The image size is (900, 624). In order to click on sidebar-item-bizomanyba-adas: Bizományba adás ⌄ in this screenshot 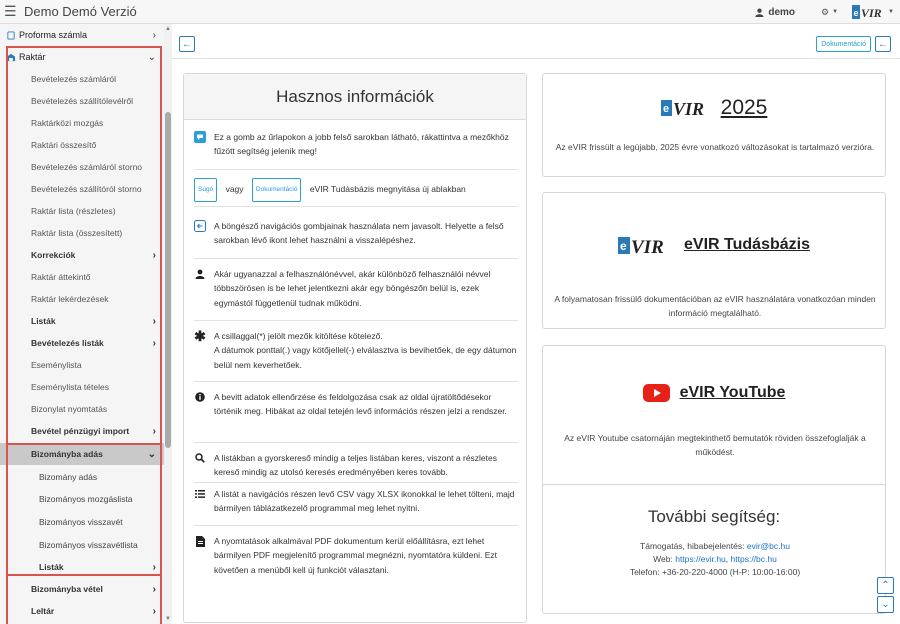, I will do `click(82, 454)`.